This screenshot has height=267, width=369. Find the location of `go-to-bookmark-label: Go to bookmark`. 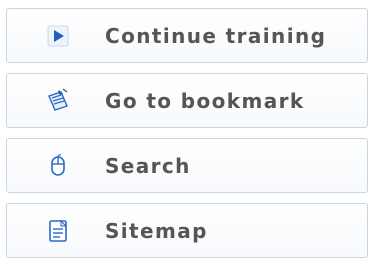

go-to-bookmark-label: Go to bookmark is located at coordinates (205, 100).